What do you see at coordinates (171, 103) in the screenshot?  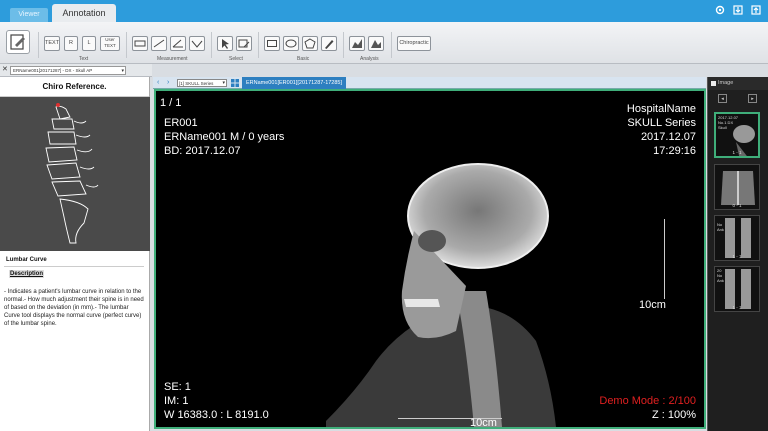 I see `frame-indicator: 1 / 1` at bounding box center [171, 103].